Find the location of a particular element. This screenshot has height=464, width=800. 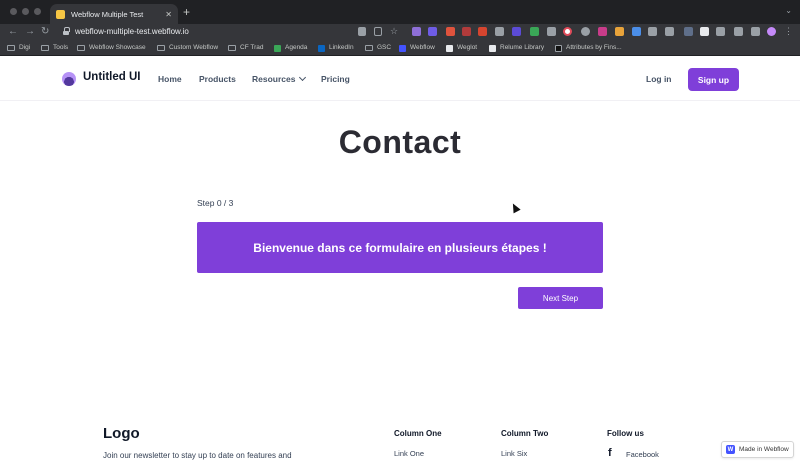

reload-button: ↻ is located at coordinates (45, 32).